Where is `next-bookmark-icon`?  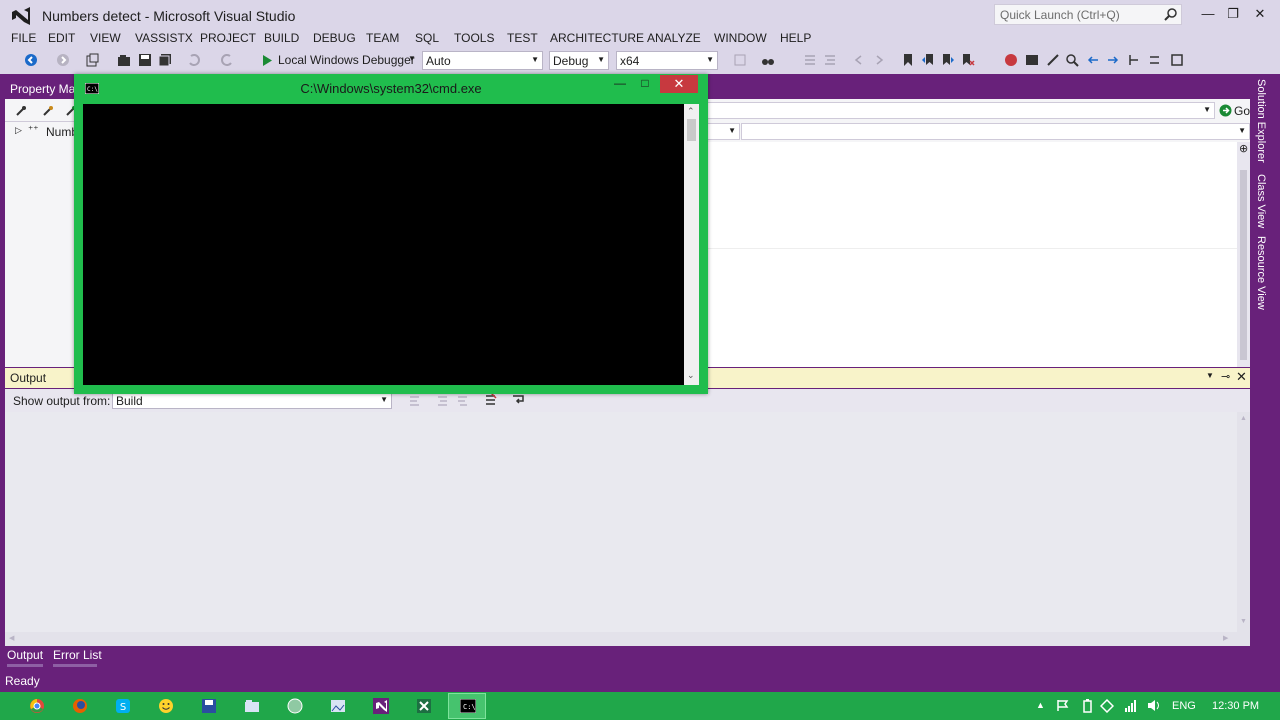
next-bookmark-icon is located at coordinates (948, 60).